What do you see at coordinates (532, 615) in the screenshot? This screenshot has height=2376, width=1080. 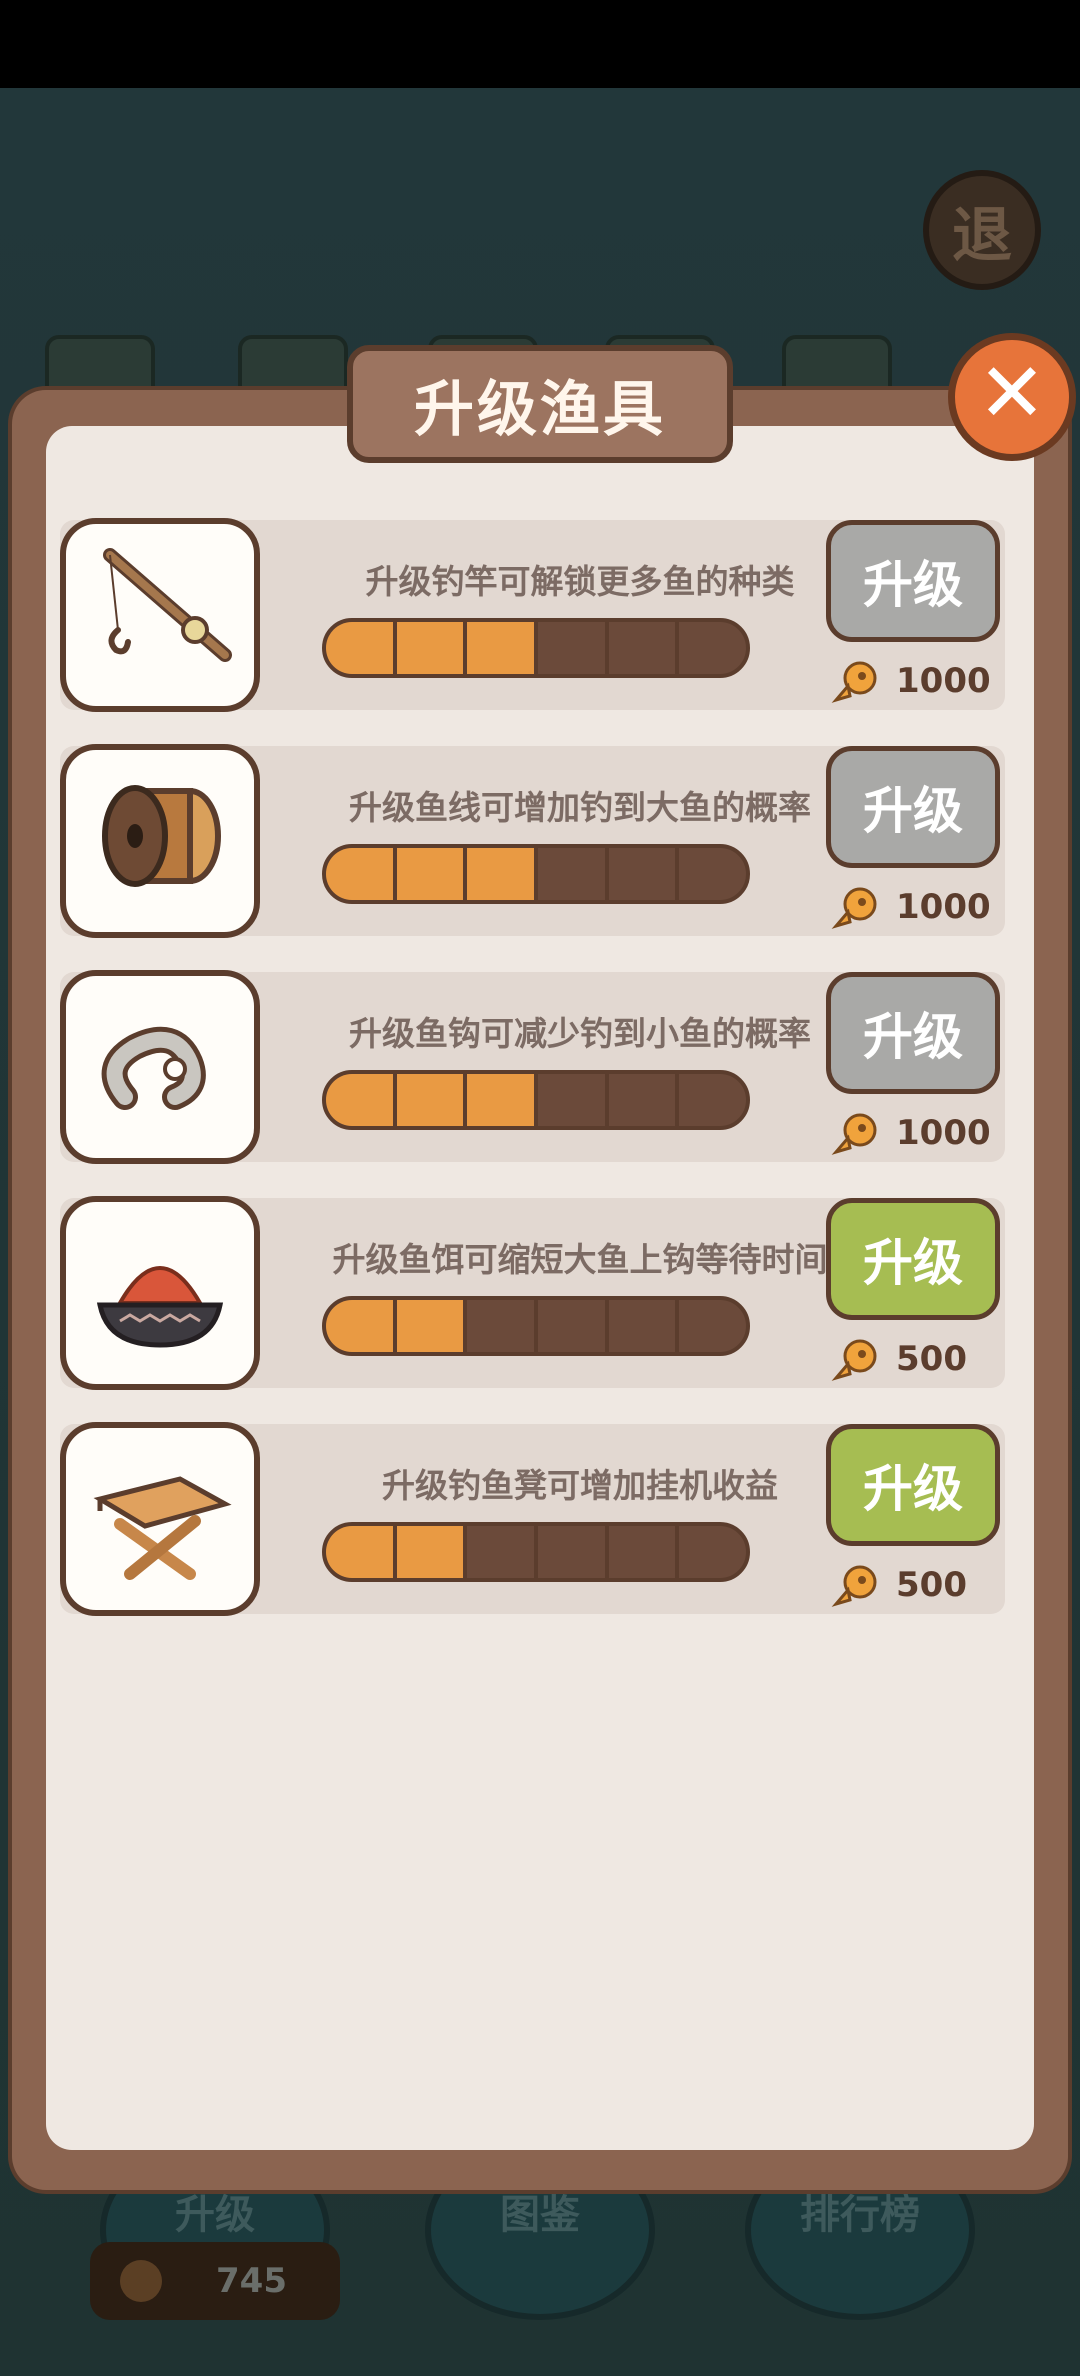 I see `upgrade-row-rod: 升级钓竿可解锁更多鱼的种类 升级 1000` at bounding box center [532, 615].